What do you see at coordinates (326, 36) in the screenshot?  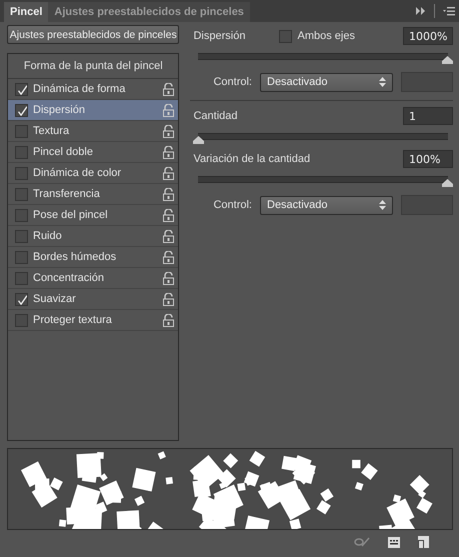 I see `checkbox-label: Ambos ejes` at bounding box center [326, 36].